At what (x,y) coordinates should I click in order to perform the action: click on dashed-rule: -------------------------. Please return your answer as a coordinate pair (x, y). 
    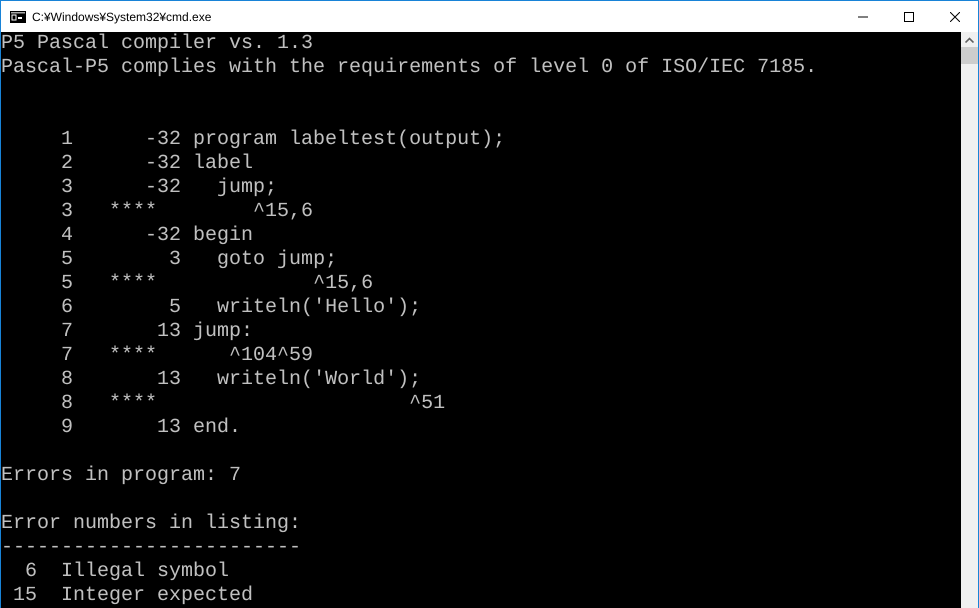
    Looking at the image, I should click on (151, 547).